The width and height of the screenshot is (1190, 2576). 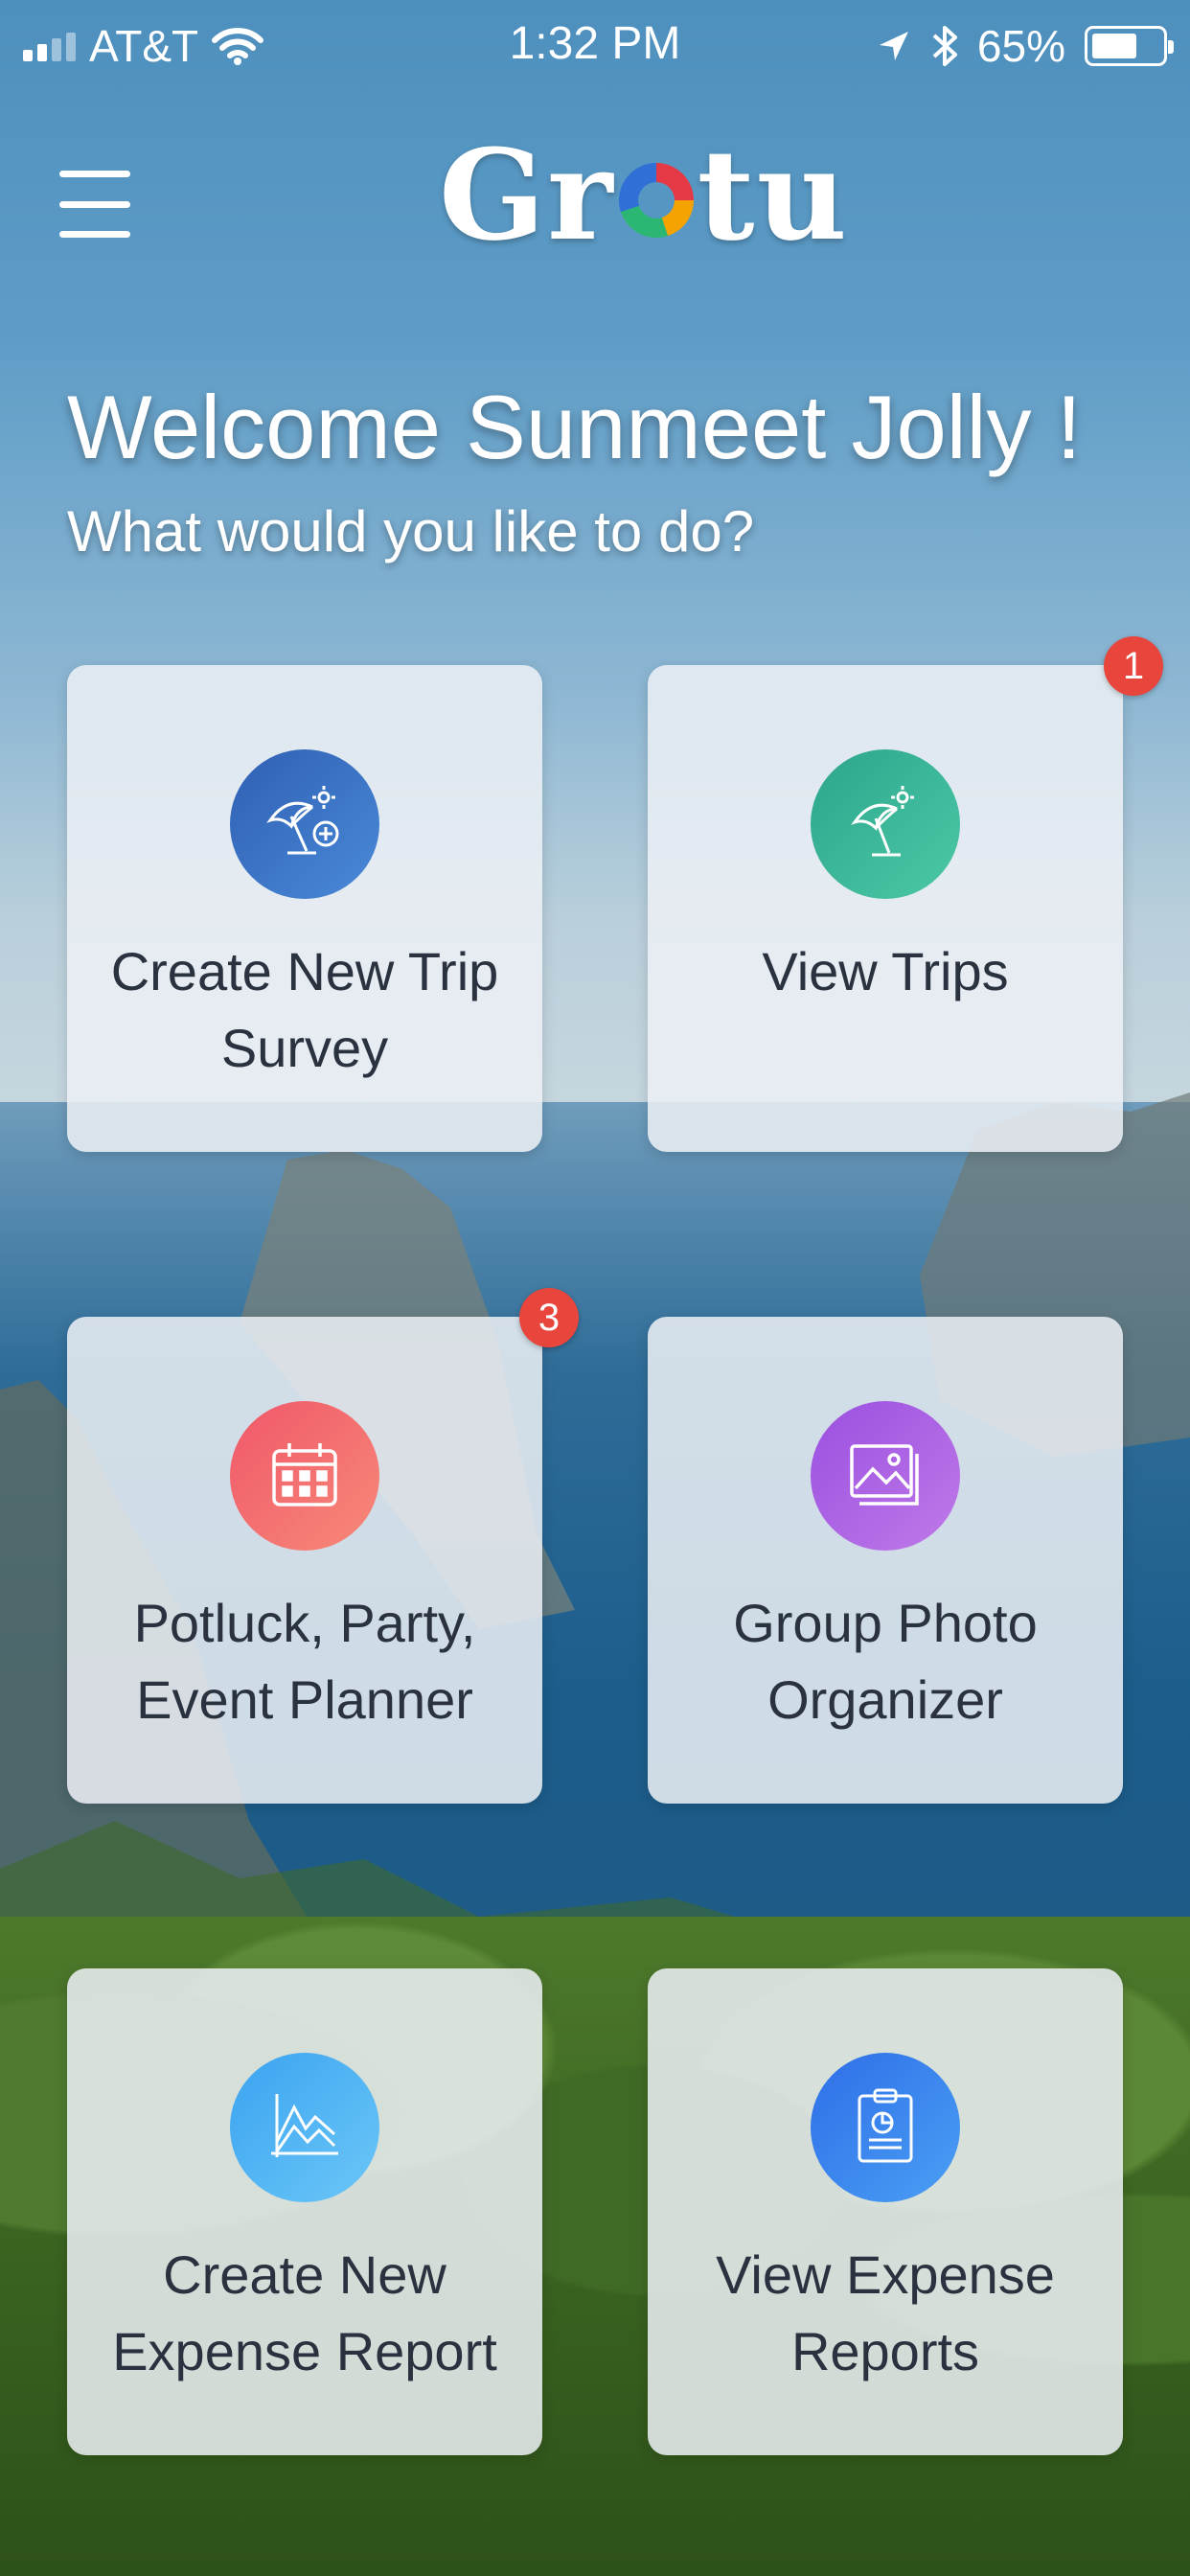 I want to click on create-expense-icon-circle, so click(x=304, y=2127).